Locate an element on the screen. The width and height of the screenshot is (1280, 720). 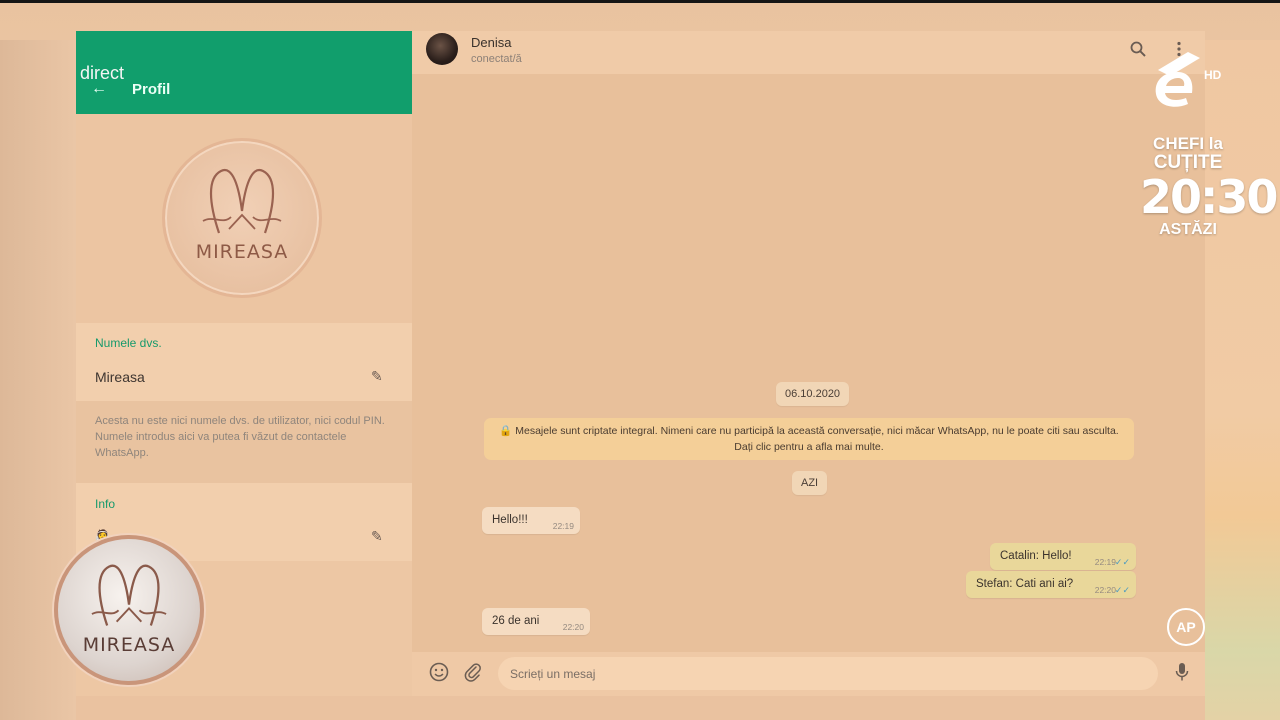
name-label: Numele dvs. is located at coordinates (128, 343).